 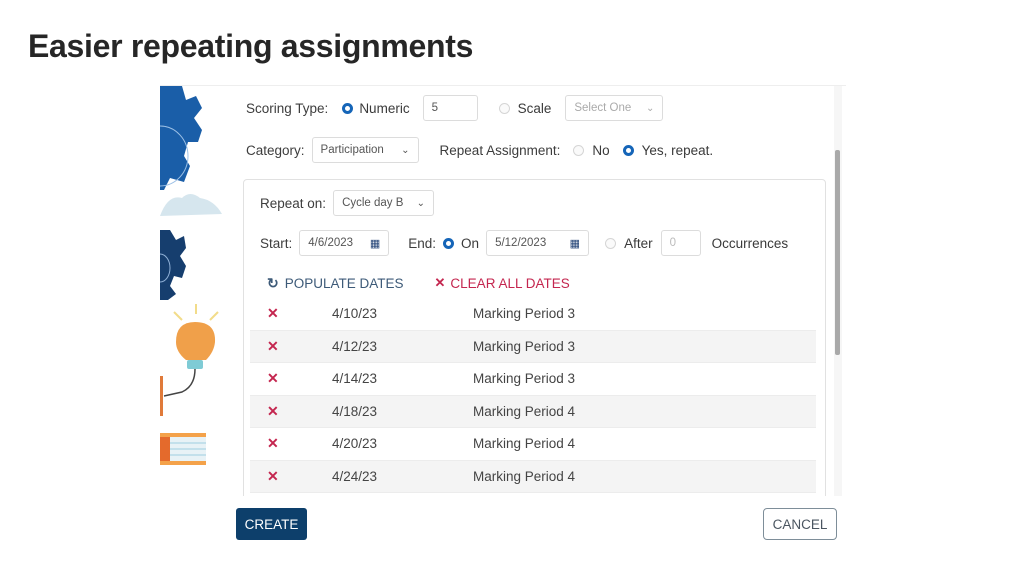 I want to click on category-select: Participation ⌄, so click(x=365, y=150).